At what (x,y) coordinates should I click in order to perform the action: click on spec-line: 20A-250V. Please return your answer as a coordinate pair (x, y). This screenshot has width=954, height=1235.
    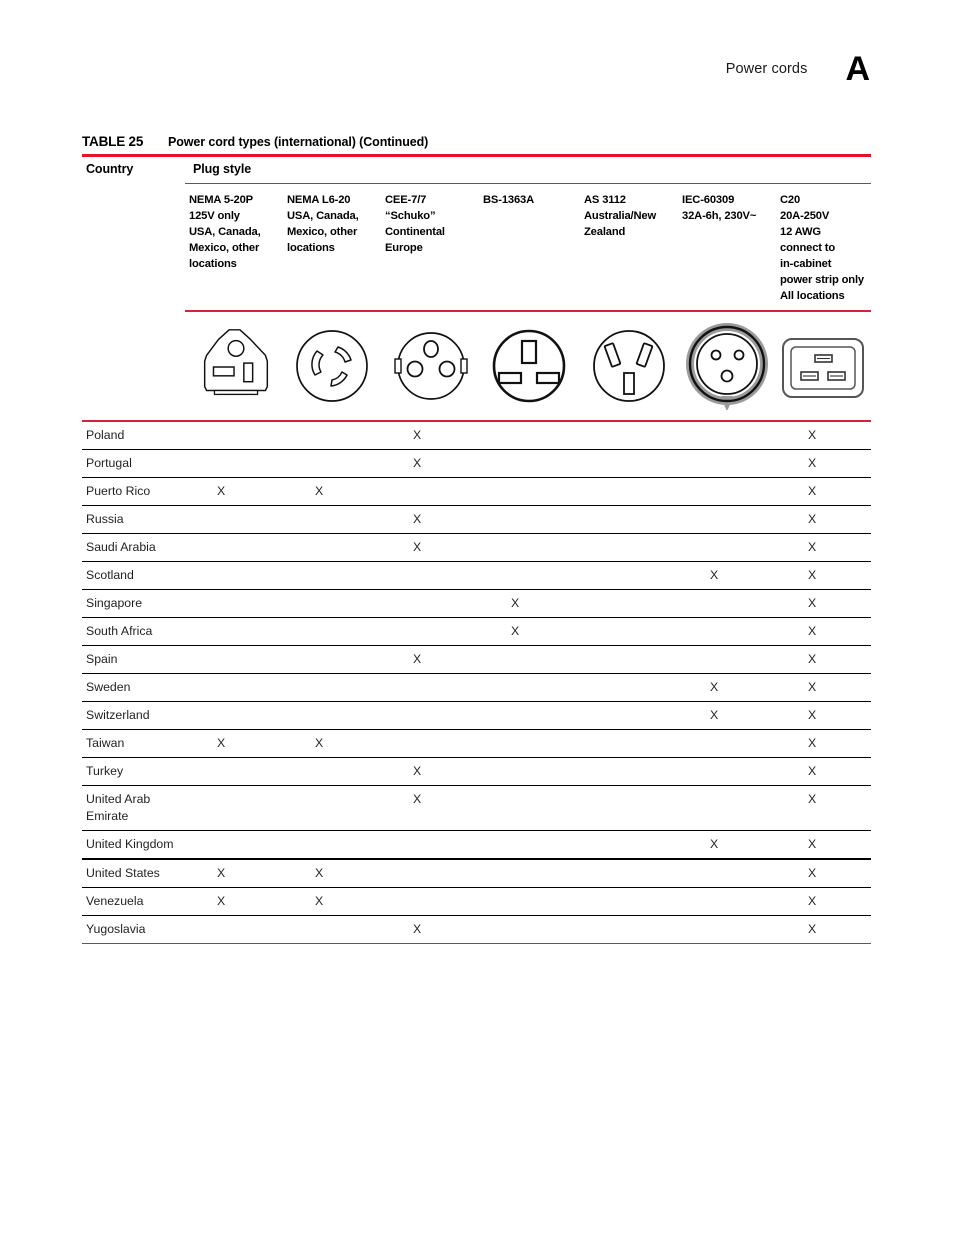
    Looking at the image, I should click on (805, 216).